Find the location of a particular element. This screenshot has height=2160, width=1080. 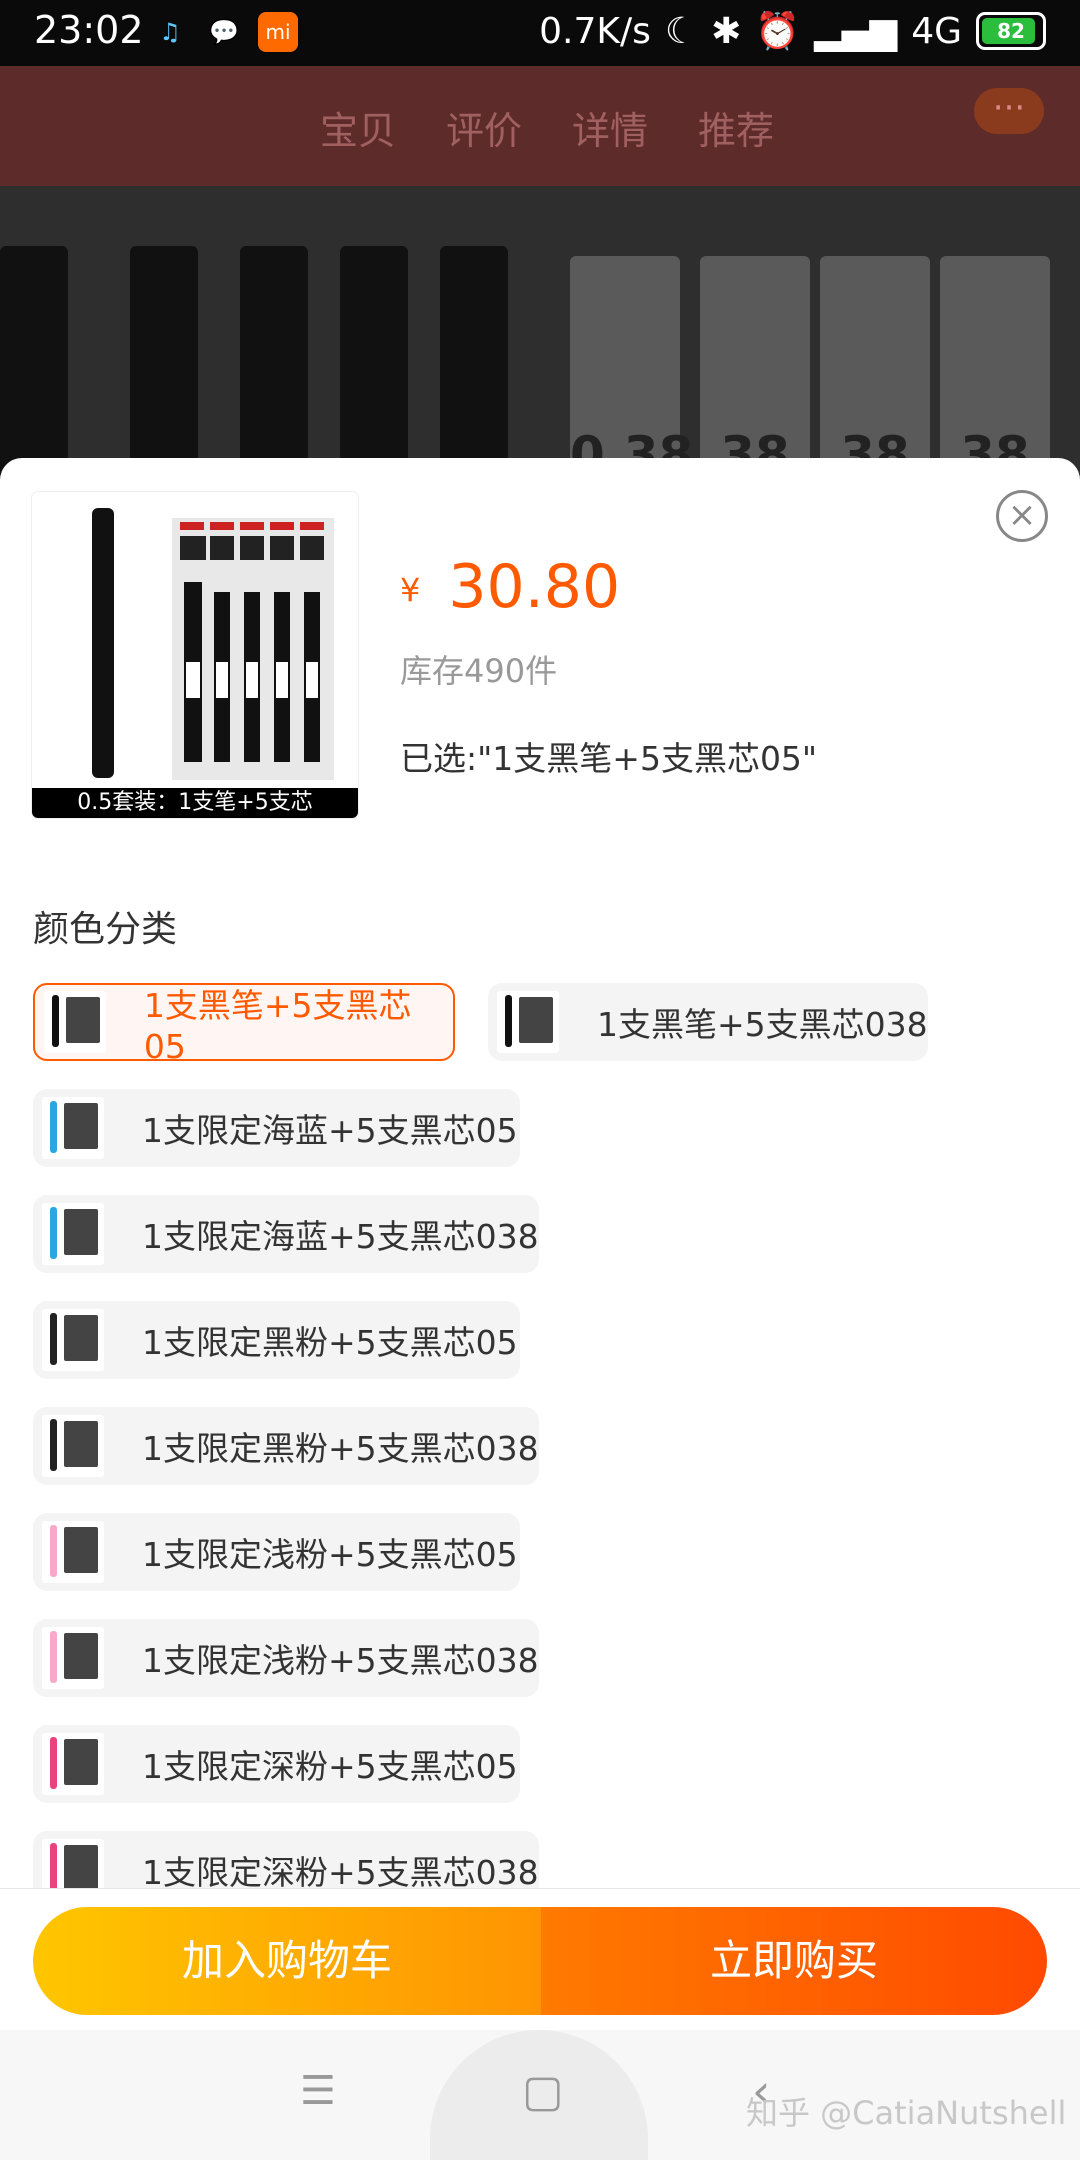

option-chip: 1支限定浅粉+5支黑芯05 is located at coordinates (276, 1552).